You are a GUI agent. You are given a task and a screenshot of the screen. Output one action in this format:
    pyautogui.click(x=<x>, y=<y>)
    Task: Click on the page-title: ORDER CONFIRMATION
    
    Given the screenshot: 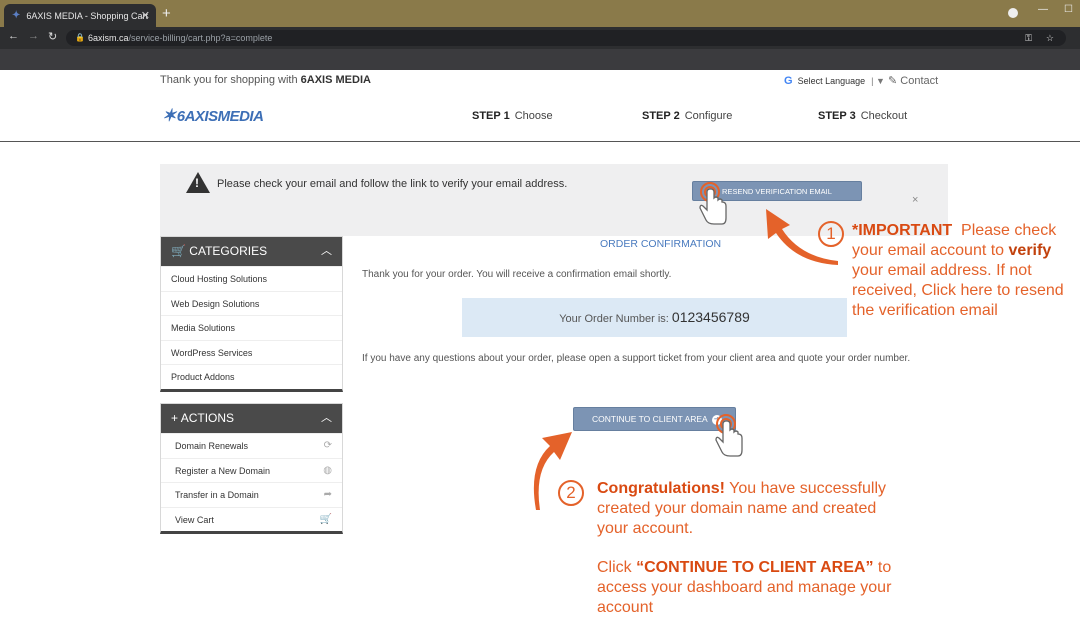 What is the action you would take?
    pyautogui.click(x=661, y=244)
    